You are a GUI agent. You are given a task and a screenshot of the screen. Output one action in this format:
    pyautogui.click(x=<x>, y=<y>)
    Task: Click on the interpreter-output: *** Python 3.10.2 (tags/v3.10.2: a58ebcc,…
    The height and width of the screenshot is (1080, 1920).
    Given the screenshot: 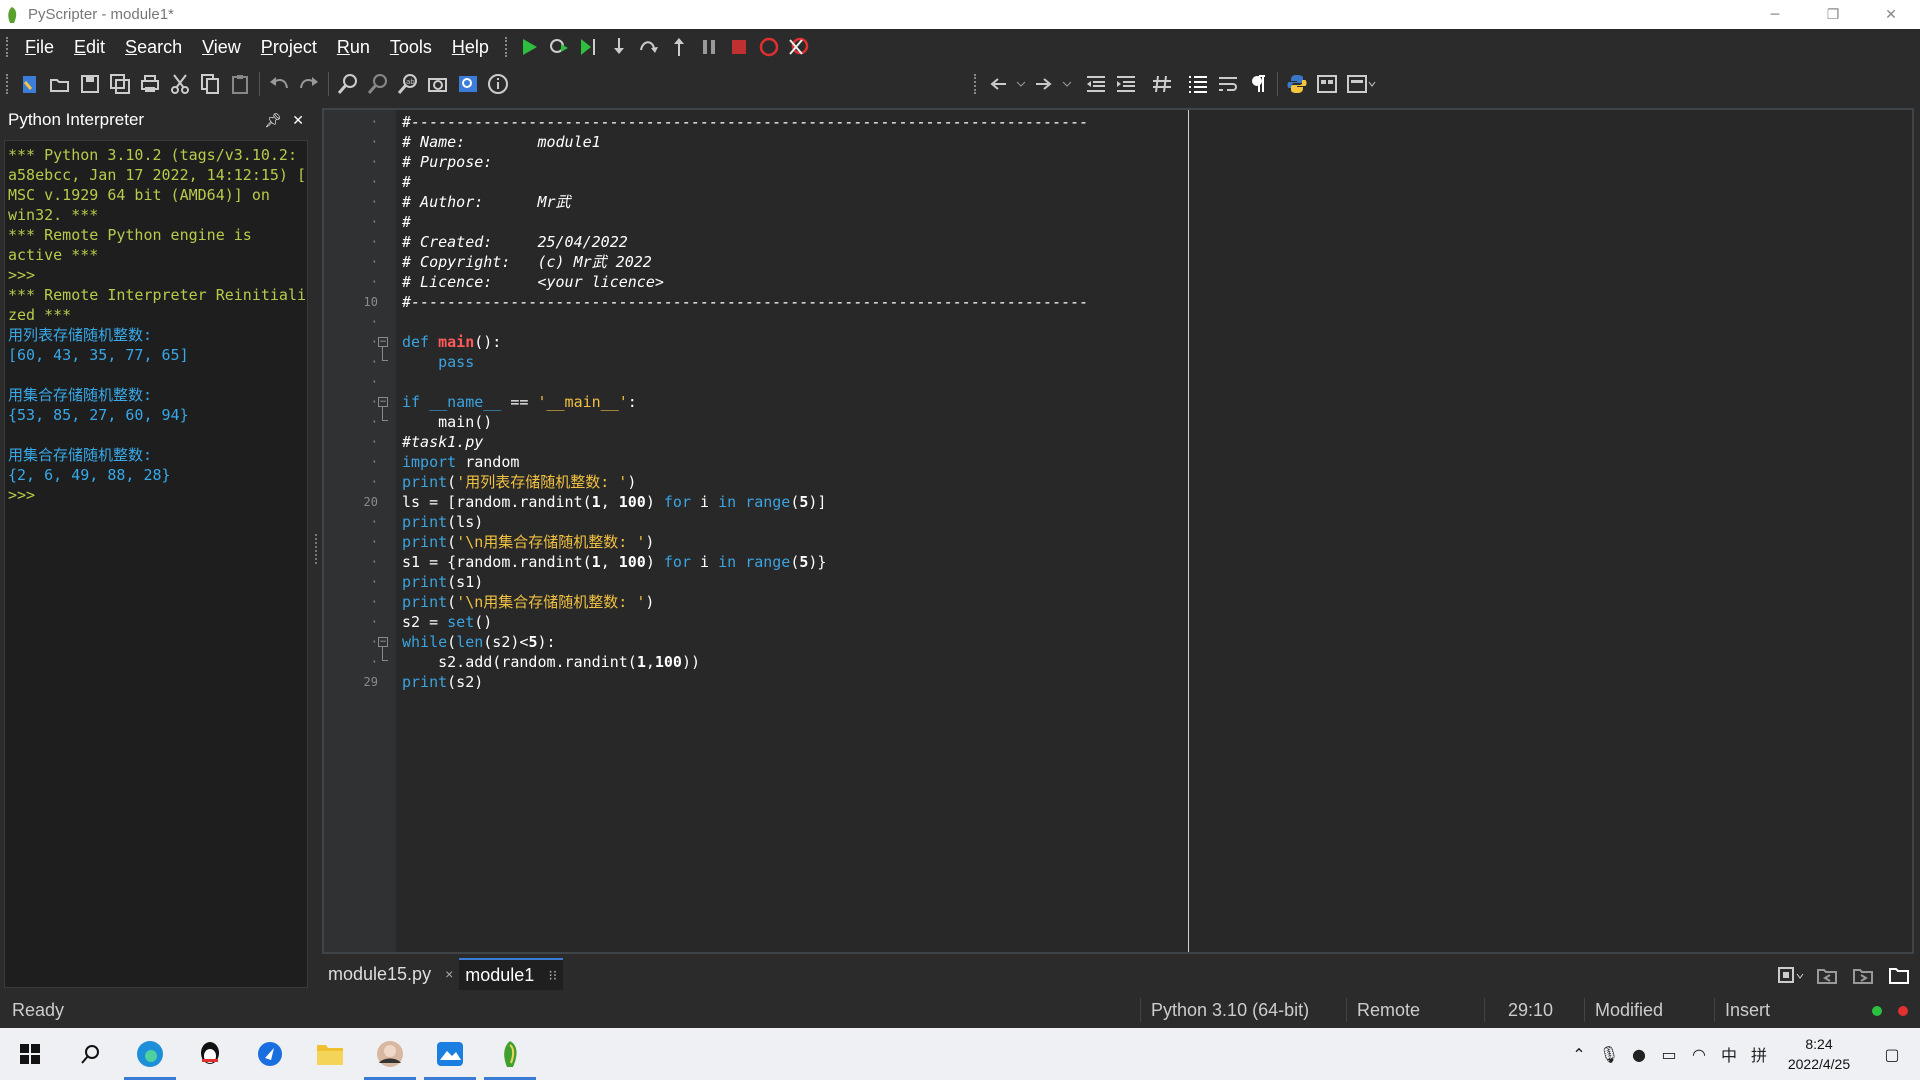 What is the action you would take?
    pyautogui.click(x=156, y=564)
    